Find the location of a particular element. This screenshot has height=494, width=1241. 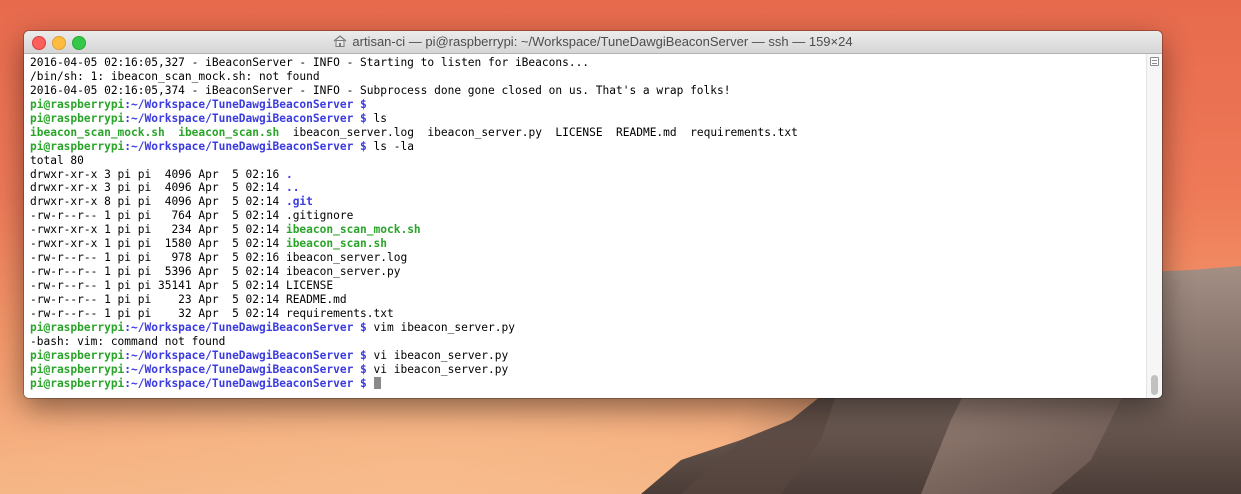

file-name: README.md is located at coordinates (316, 299).